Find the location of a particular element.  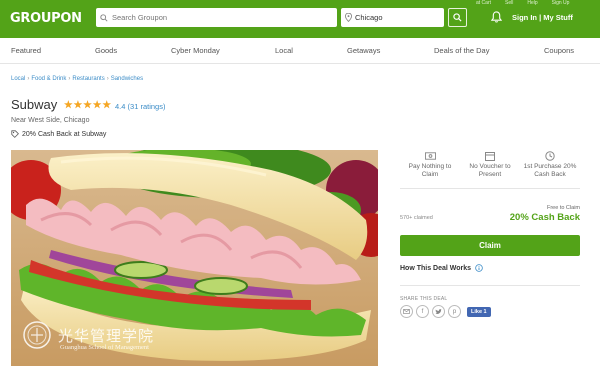

tag-icon is located at coordinates (15, 134).